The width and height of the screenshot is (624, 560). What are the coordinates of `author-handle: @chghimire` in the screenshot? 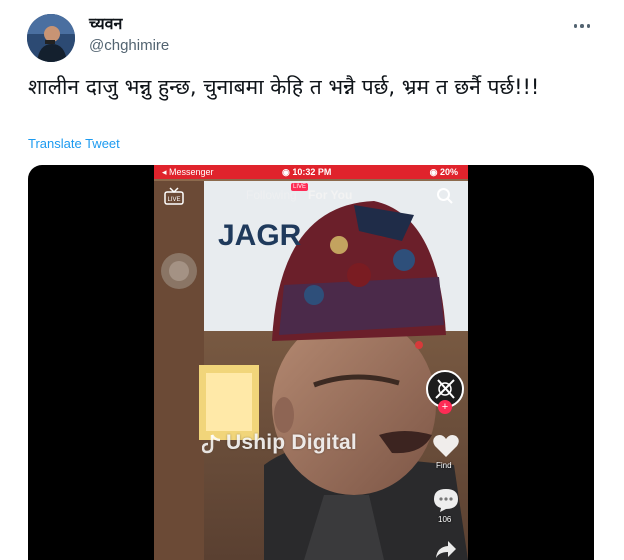 It's located at (129, 46).